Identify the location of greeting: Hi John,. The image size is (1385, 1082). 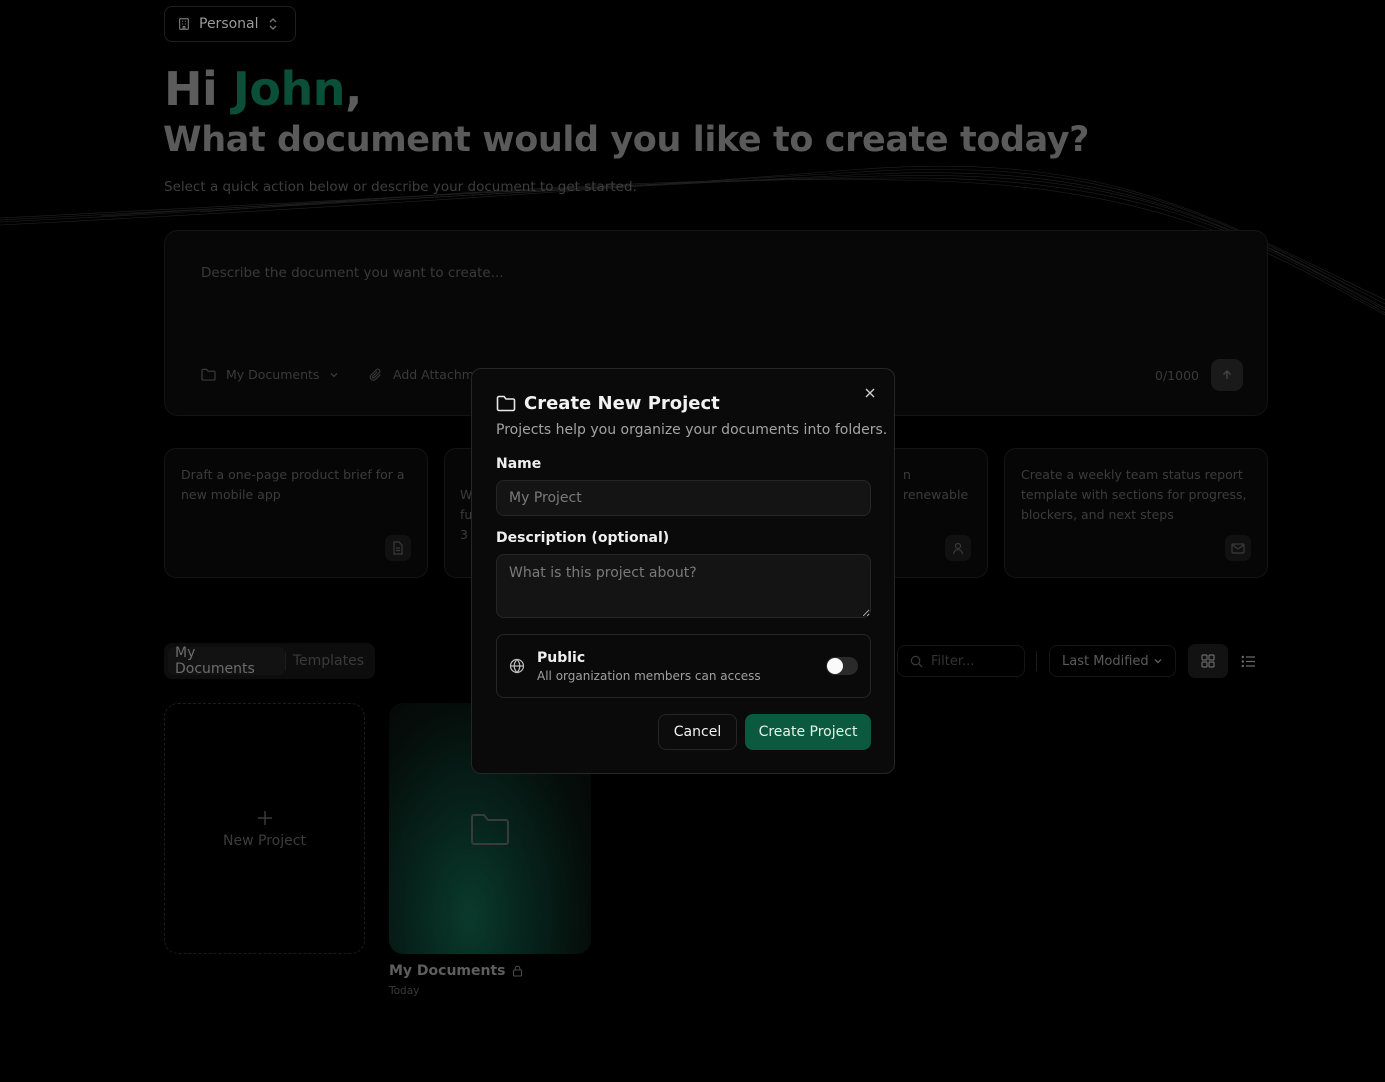
(263, 89).